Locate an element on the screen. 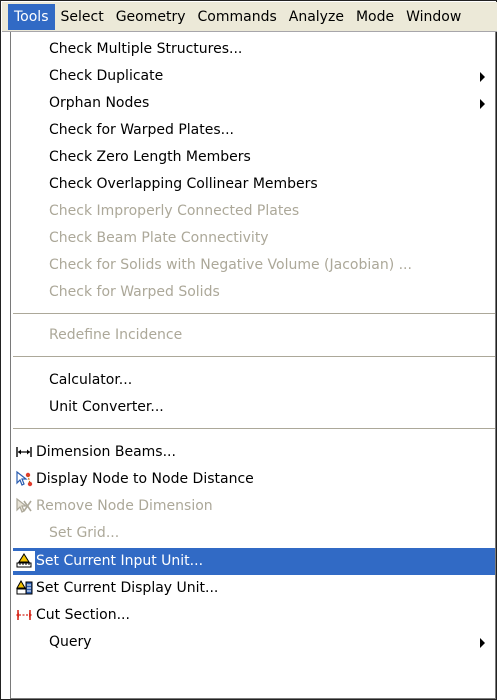 The image size is (497, 700). menu-item-label: Check Overlapping Collinear Members is located at coordinates (183, 184).